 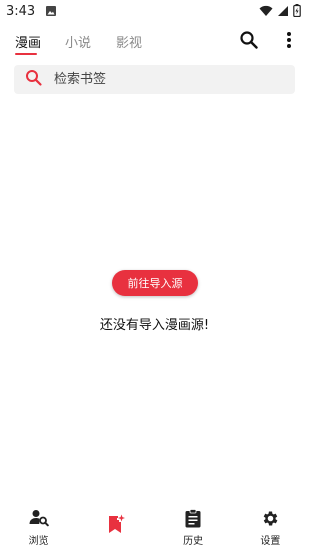 I want to click on empty-state-message: 还没有导入漫画源!, so click(x=154, y=325).